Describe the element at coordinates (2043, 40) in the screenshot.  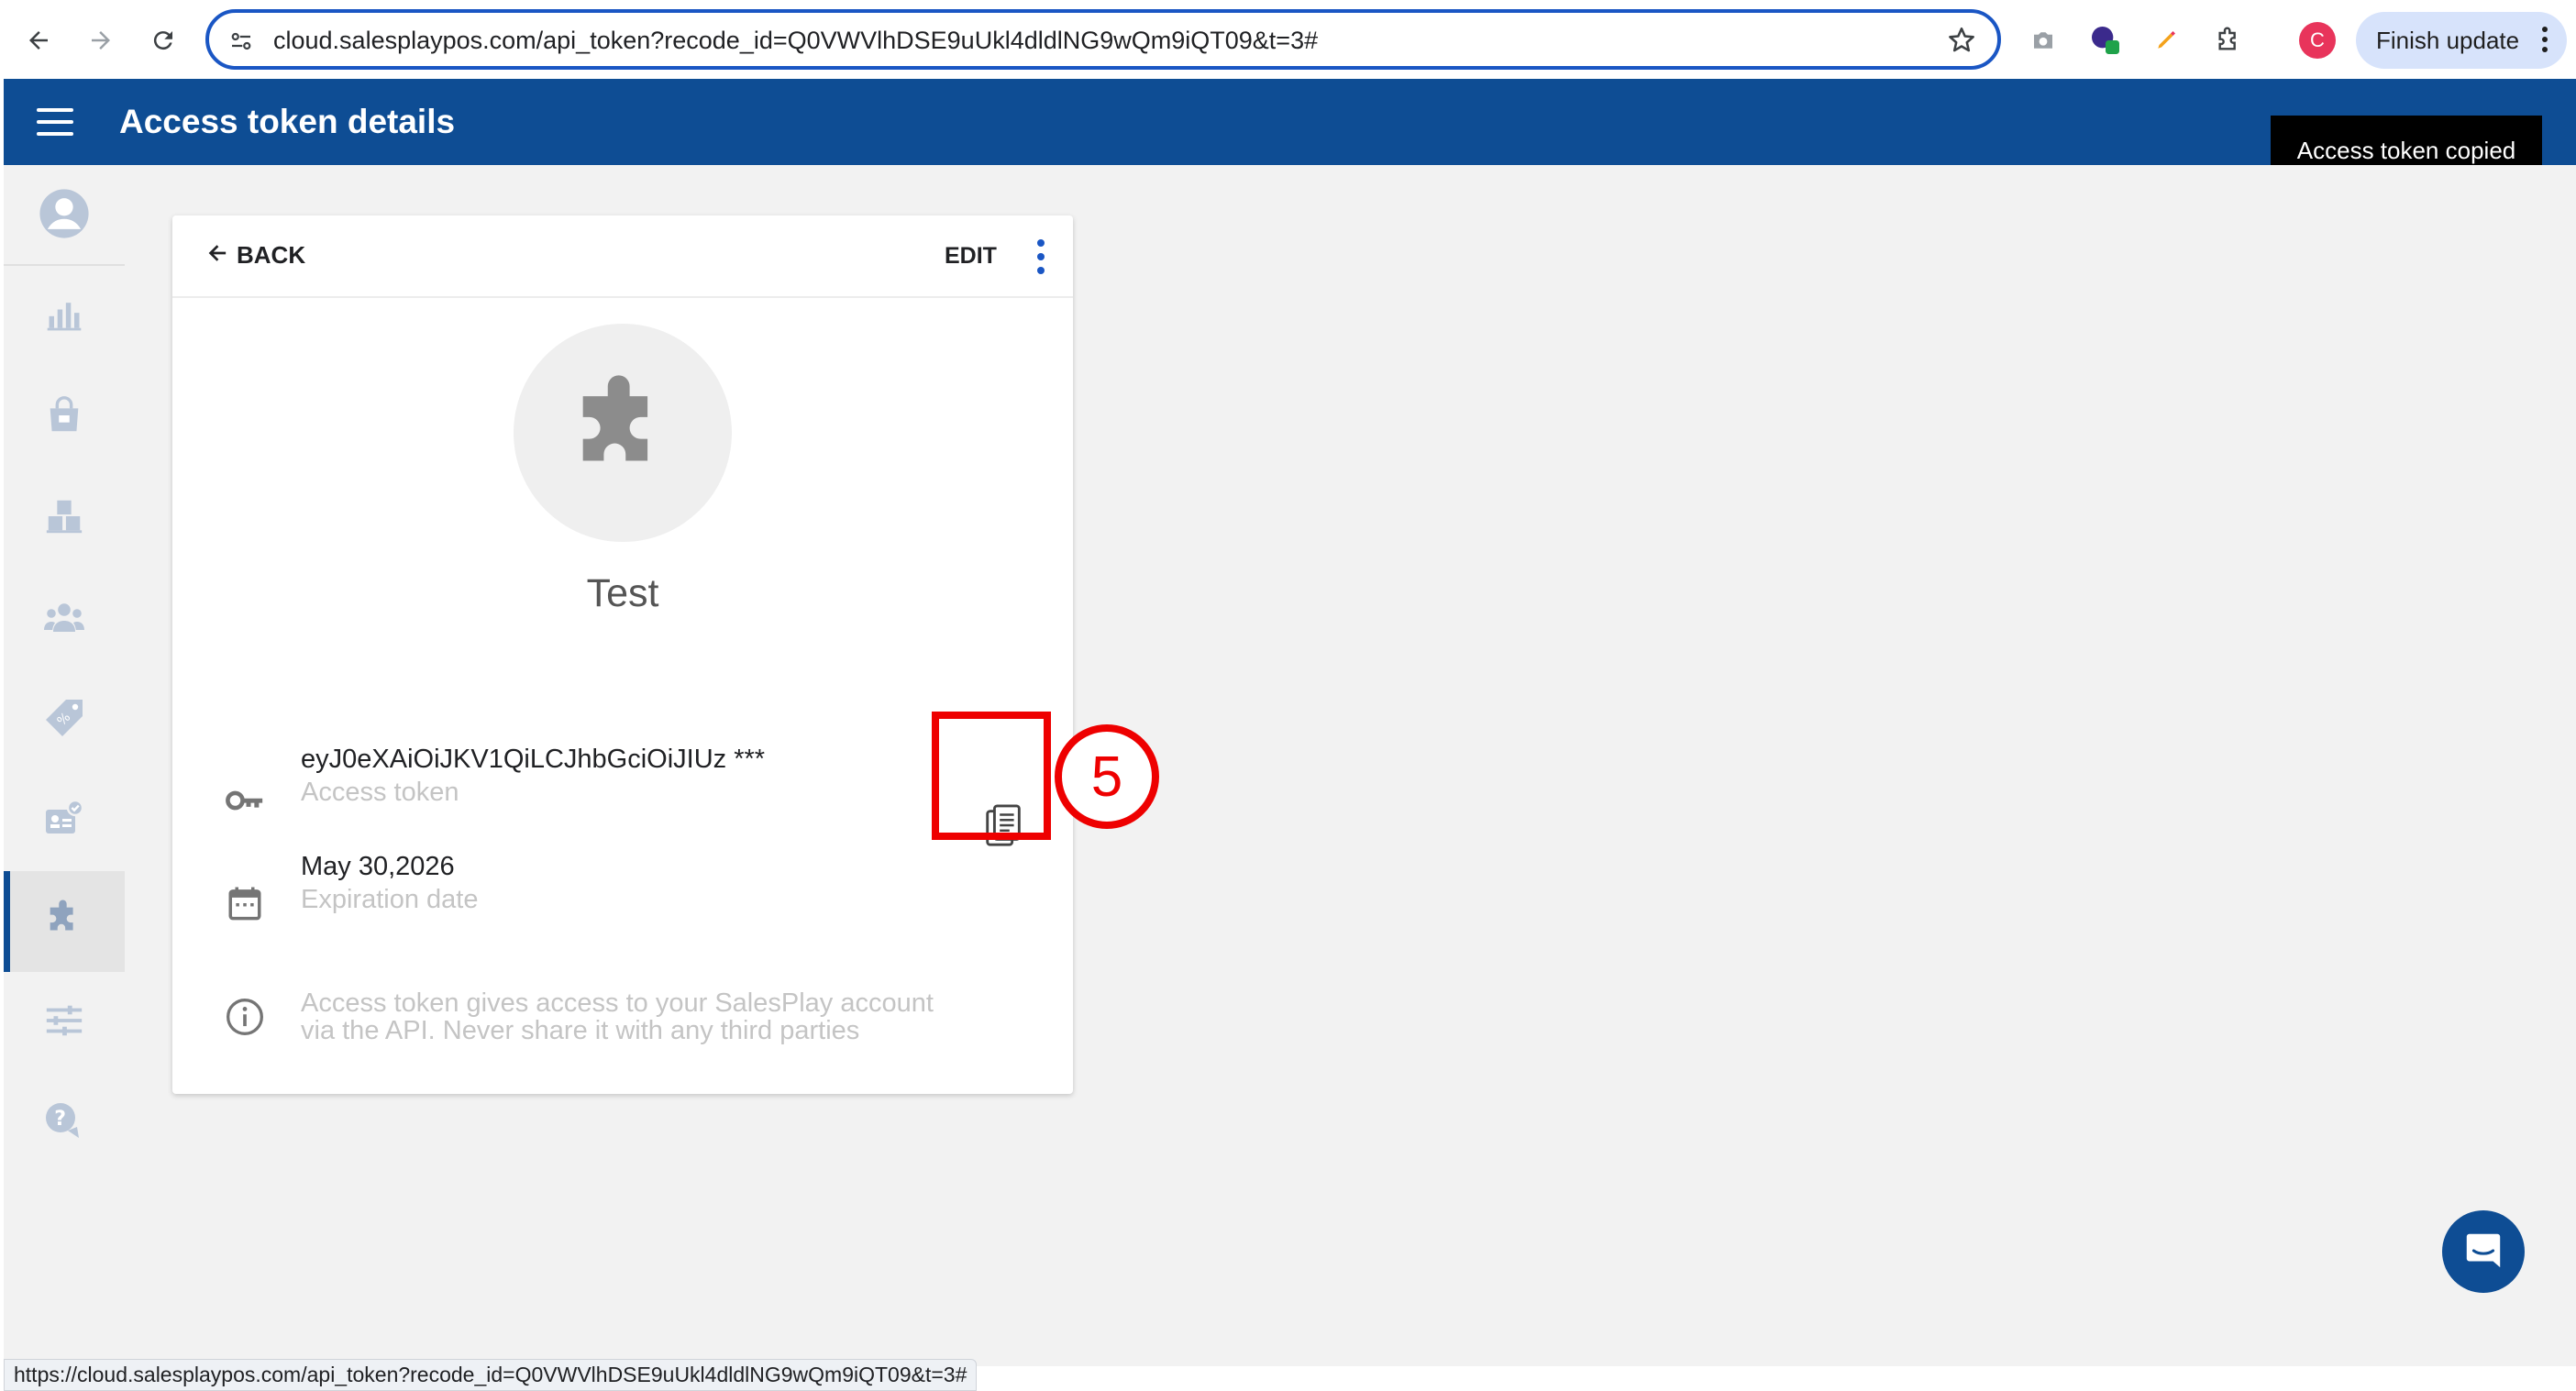
I see `screenshot-camera-icon` at that location.